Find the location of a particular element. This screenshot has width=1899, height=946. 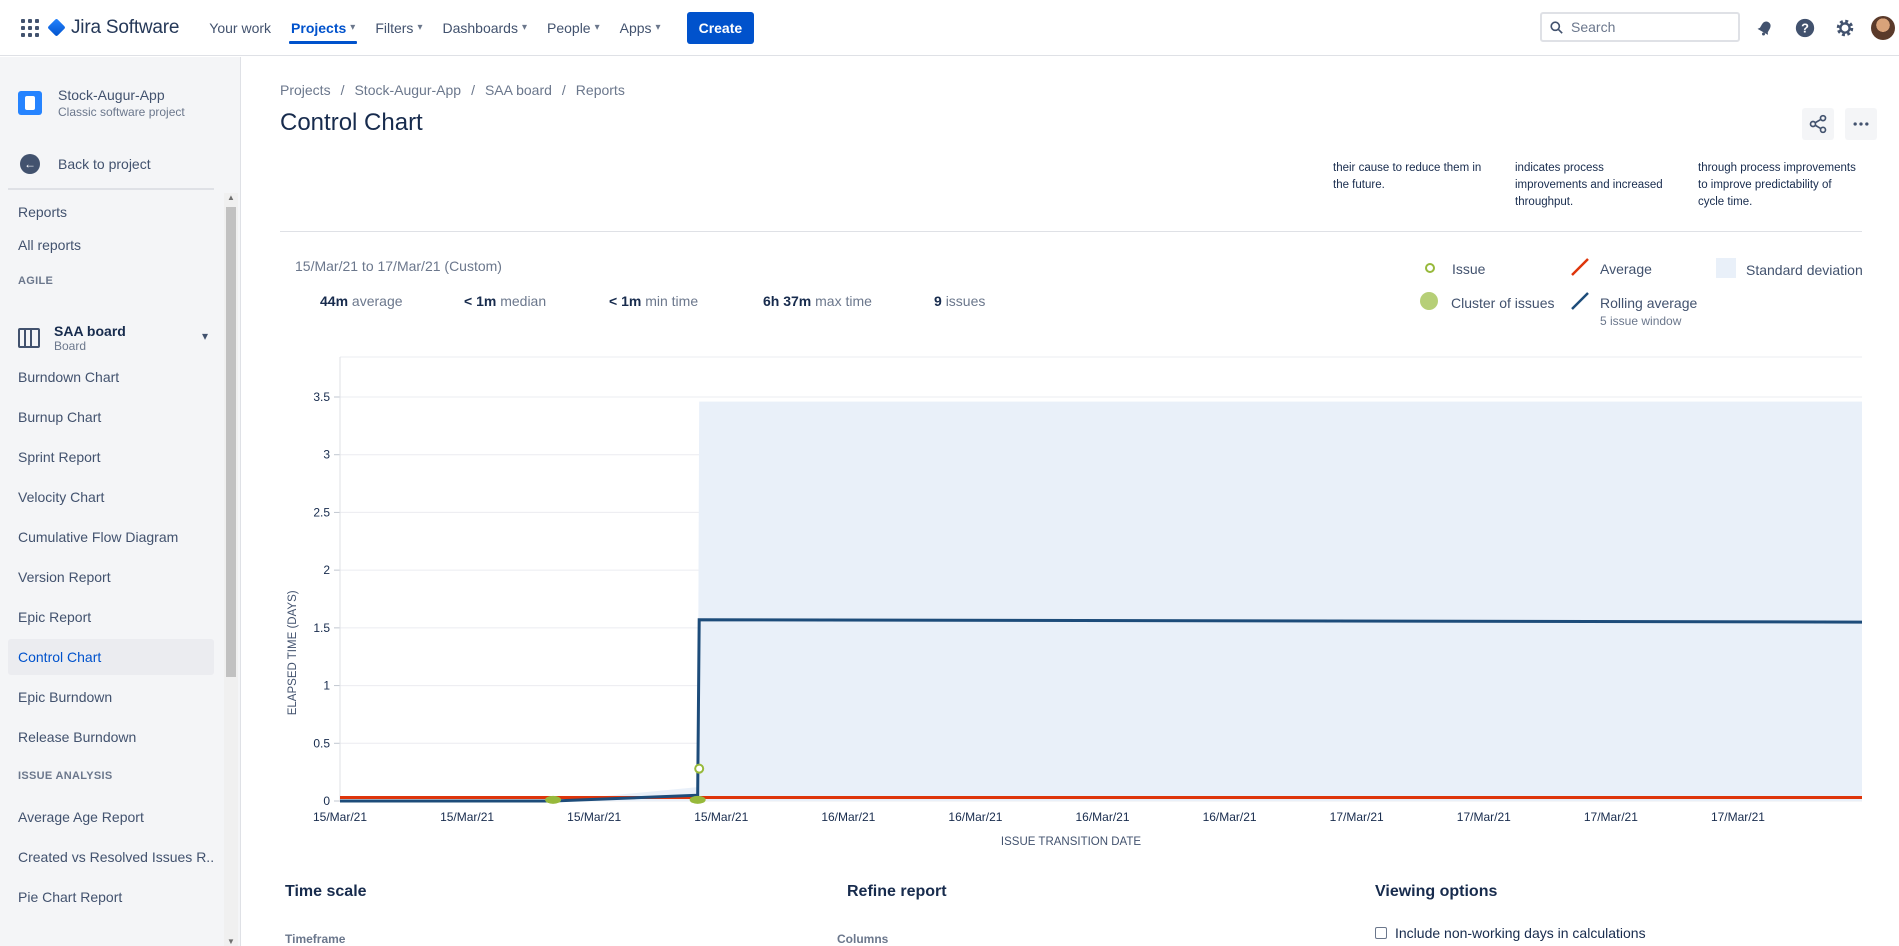

logo-text: Jira Software is located at coordinates (125, 27).